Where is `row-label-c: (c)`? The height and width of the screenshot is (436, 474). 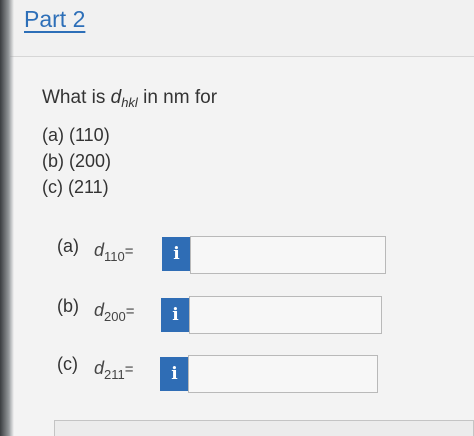
row-label-c: (c) is located at coordinates (67, 364).